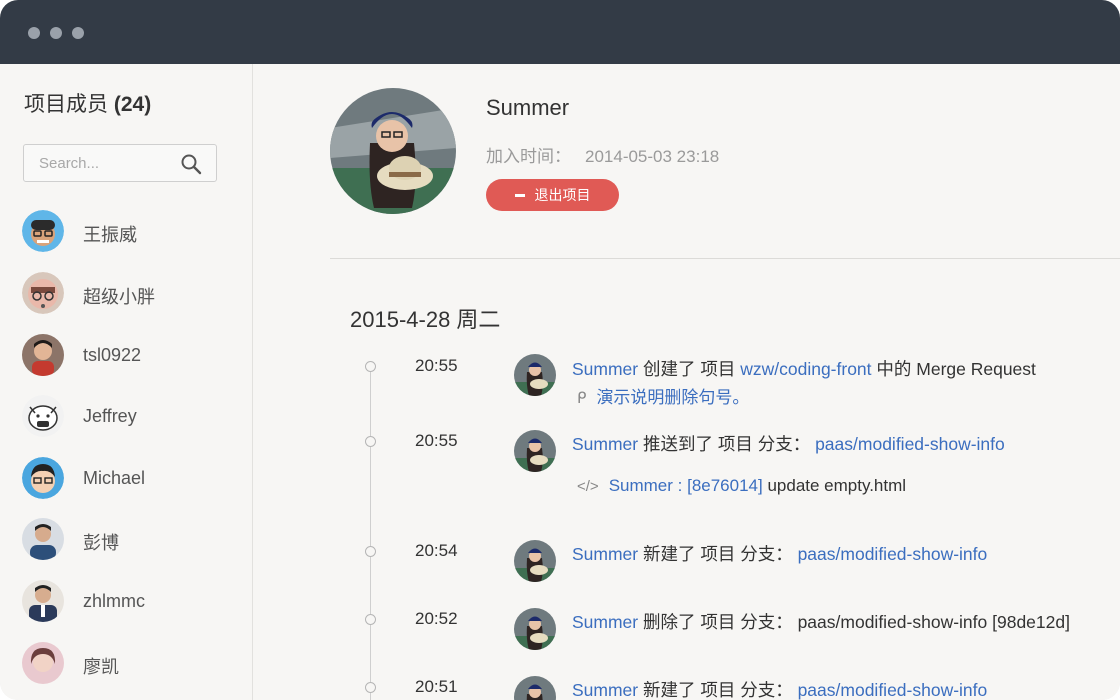 Image resolution: width=1120 pixels, height=700 pixels. Describe the element at coordinates (114, 601) in the screenshot. I see `member-name: zhlmmc` at that location.